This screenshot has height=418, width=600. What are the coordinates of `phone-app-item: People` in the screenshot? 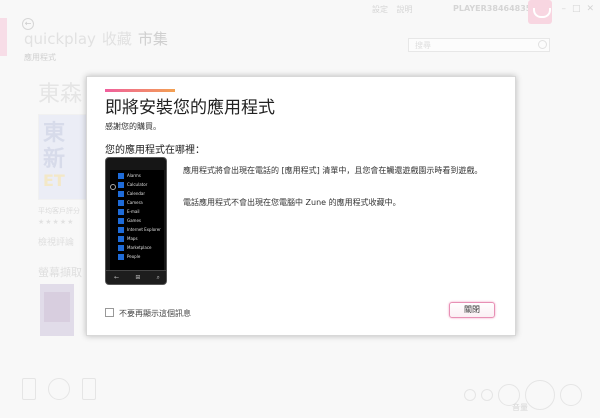 It's located at (140, 257).